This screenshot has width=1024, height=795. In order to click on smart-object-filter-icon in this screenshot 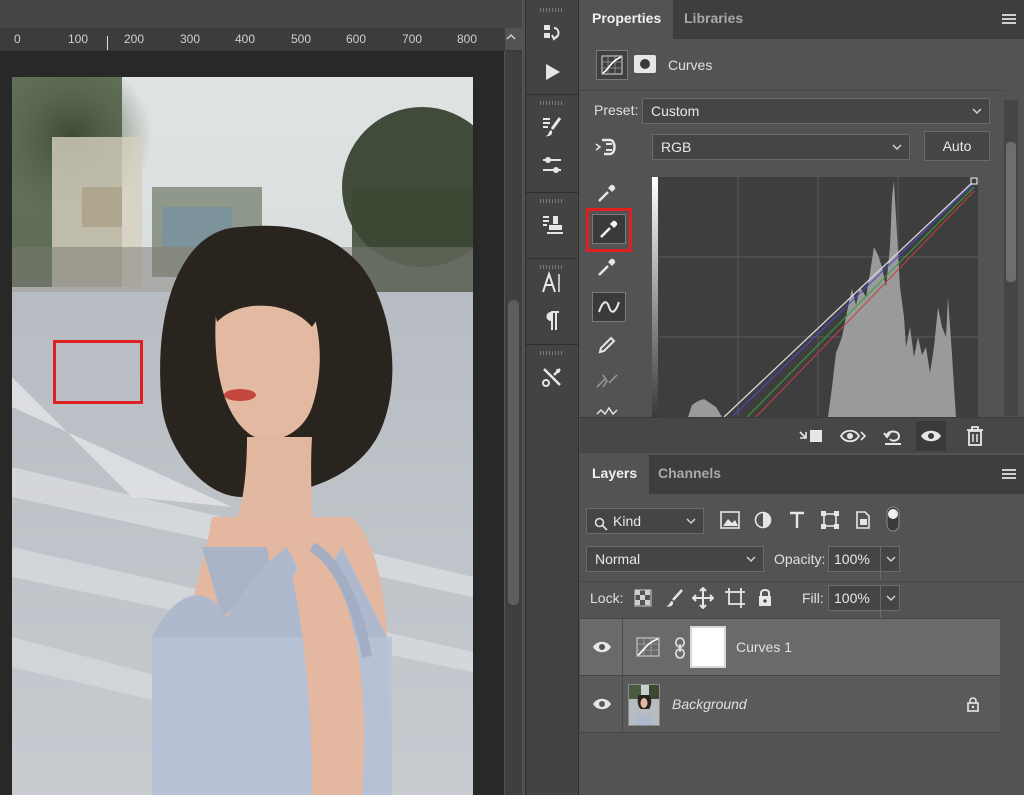, I will do `click(863, 522)`.